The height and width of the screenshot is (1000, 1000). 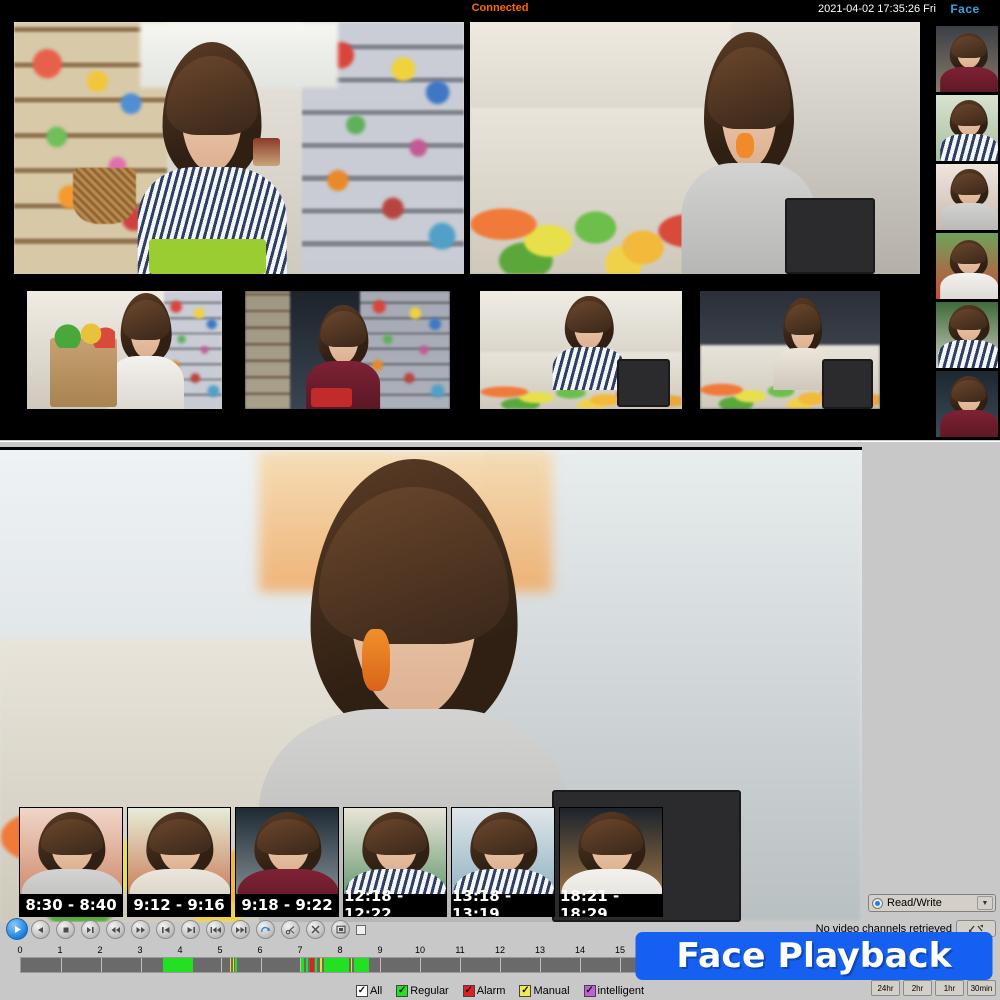 I want to click on timeline-tick: 8, so click(x=340, y=950).